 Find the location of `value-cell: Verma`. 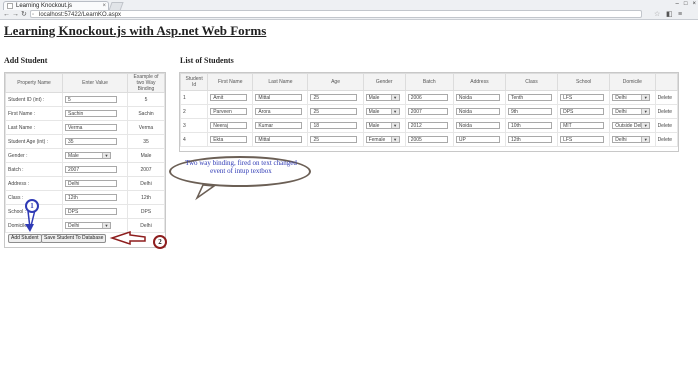

value-cell: Verma is located at coordinates (95, 127).